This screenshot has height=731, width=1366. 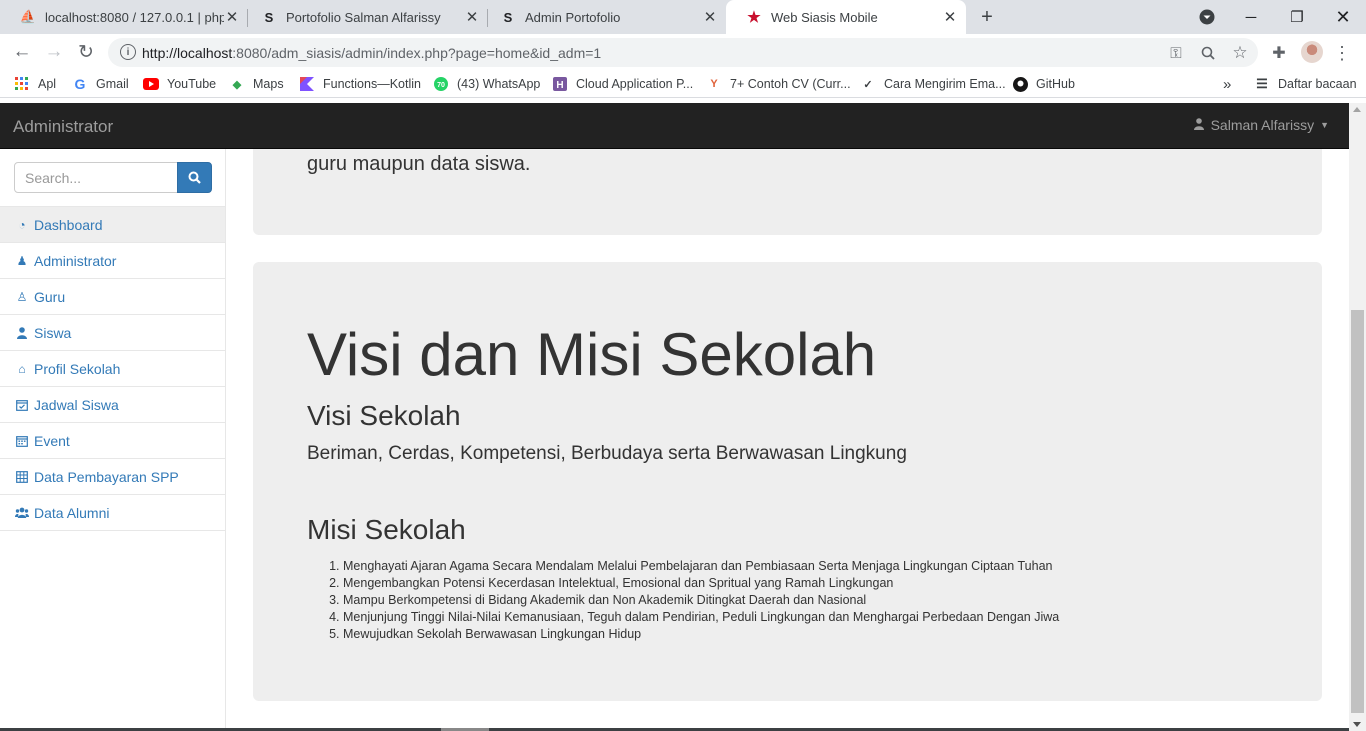 What do you see at coordinates (1343, 17) in the screenshot?
I see `close-window-button: ✕` at bounding box center [1343, 17].